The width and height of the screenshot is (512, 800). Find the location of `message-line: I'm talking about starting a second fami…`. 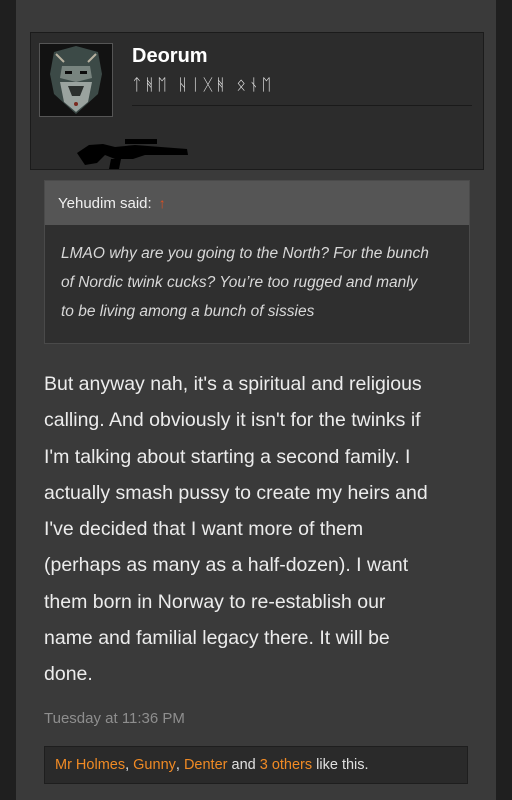

message-line: I'm talking about starting a second fami… is located at coordinates (227, 456).